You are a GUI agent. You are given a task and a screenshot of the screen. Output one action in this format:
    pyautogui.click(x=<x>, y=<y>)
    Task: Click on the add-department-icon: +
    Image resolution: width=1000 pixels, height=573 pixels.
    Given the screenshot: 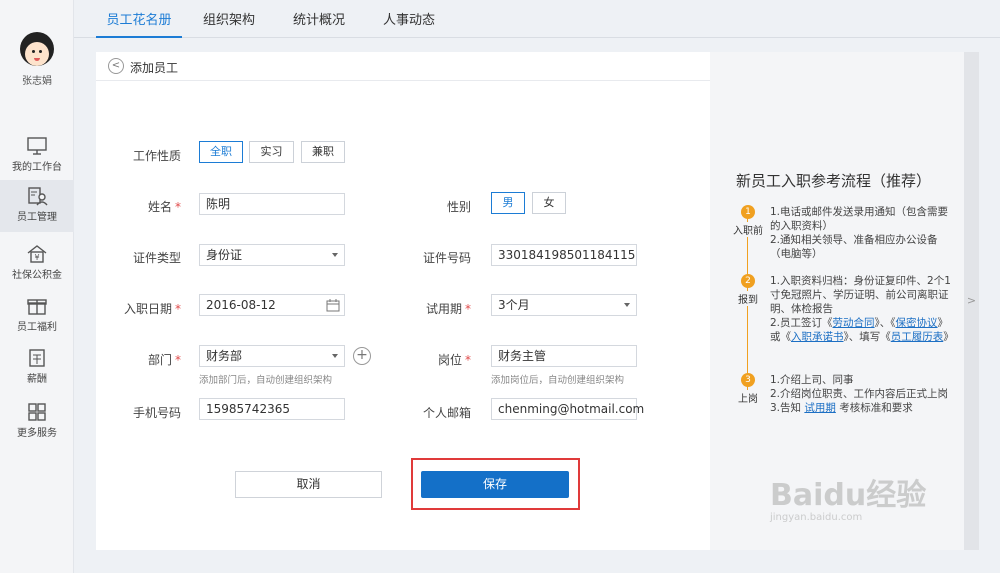 What is the action you would take?
    pyautogui.click(x=362, y=356)
    